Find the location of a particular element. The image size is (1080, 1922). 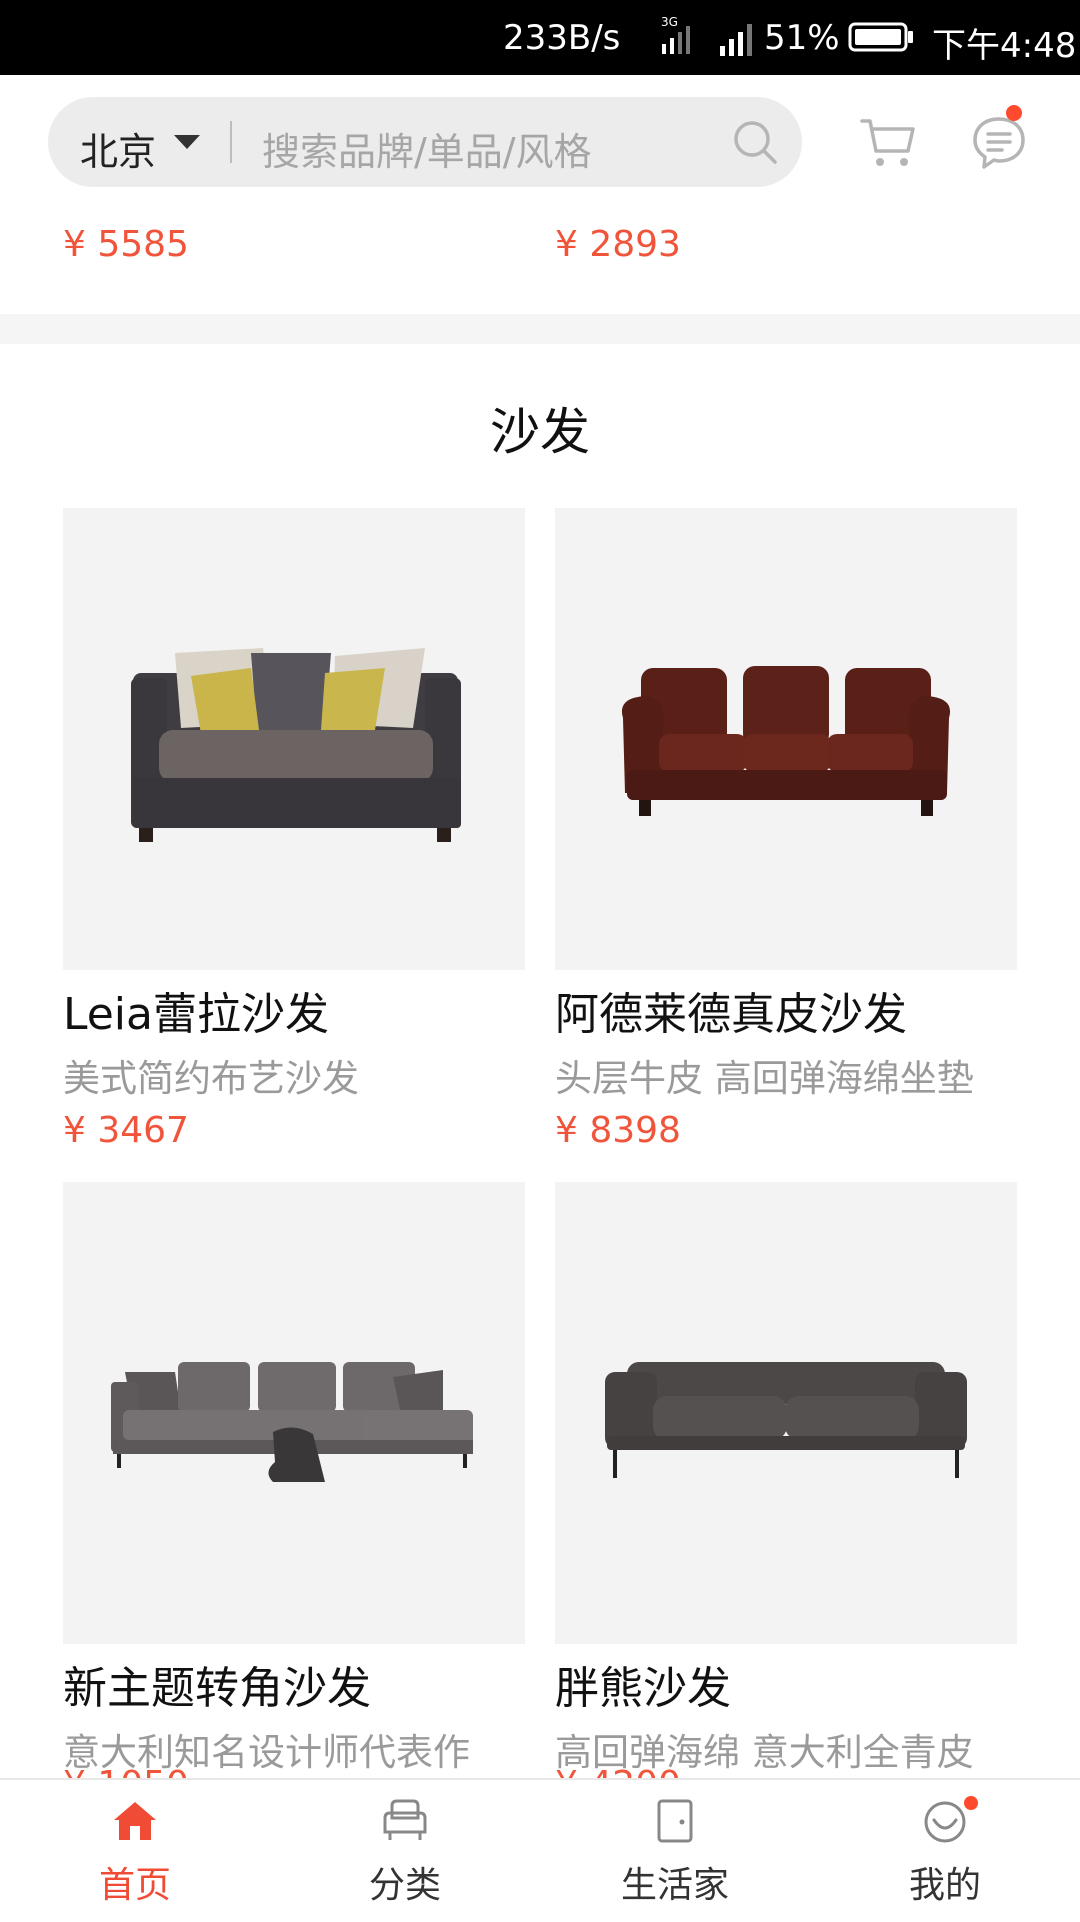

section-title: 沙发 is located at coordinates (540, 432).